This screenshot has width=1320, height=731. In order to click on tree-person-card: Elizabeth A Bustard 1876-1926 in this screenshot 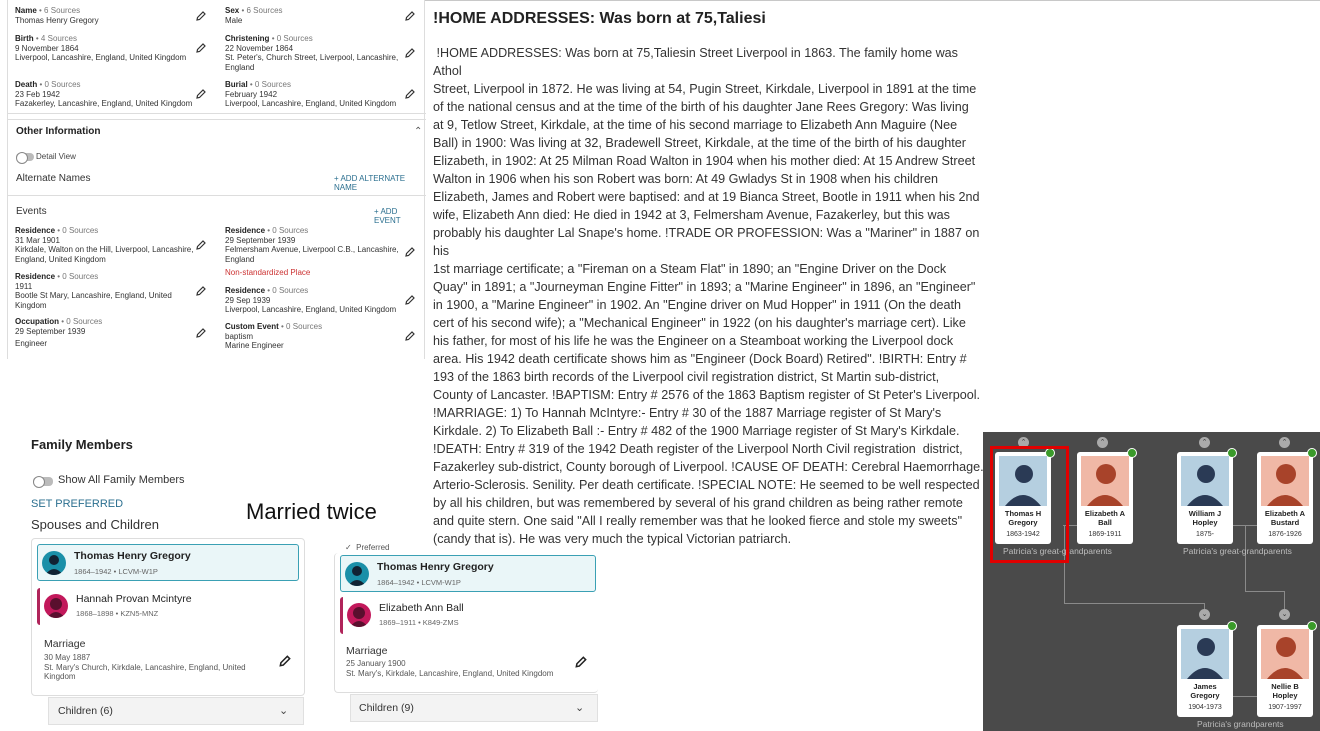, I will do `click(1287, 496)`.